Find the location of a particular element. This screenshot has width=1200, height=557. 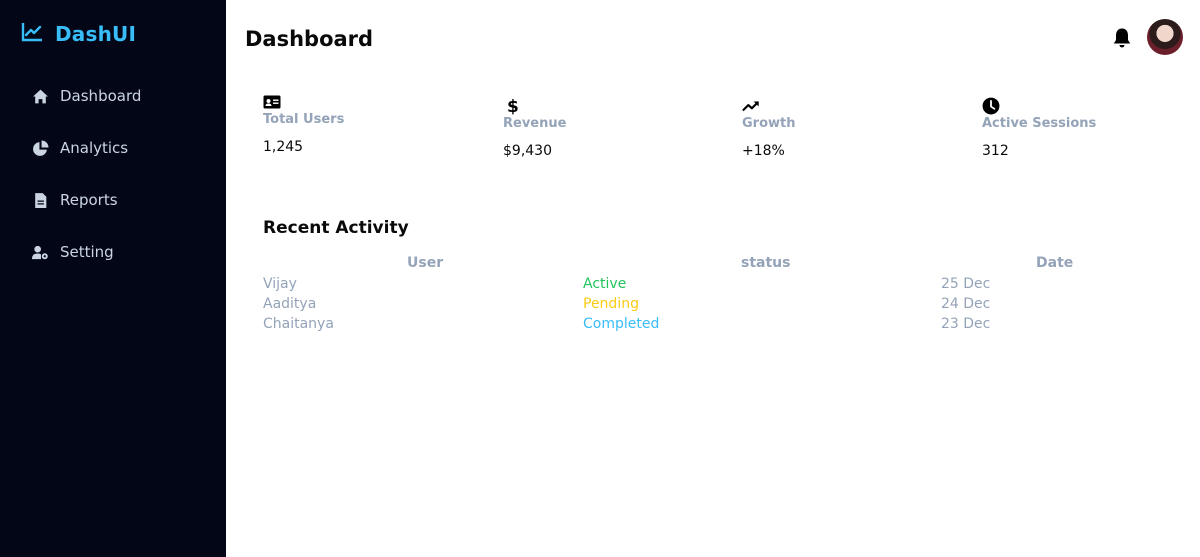

table-row: Aaditya Pending 24 Dec is located at coordinates (713, 306).